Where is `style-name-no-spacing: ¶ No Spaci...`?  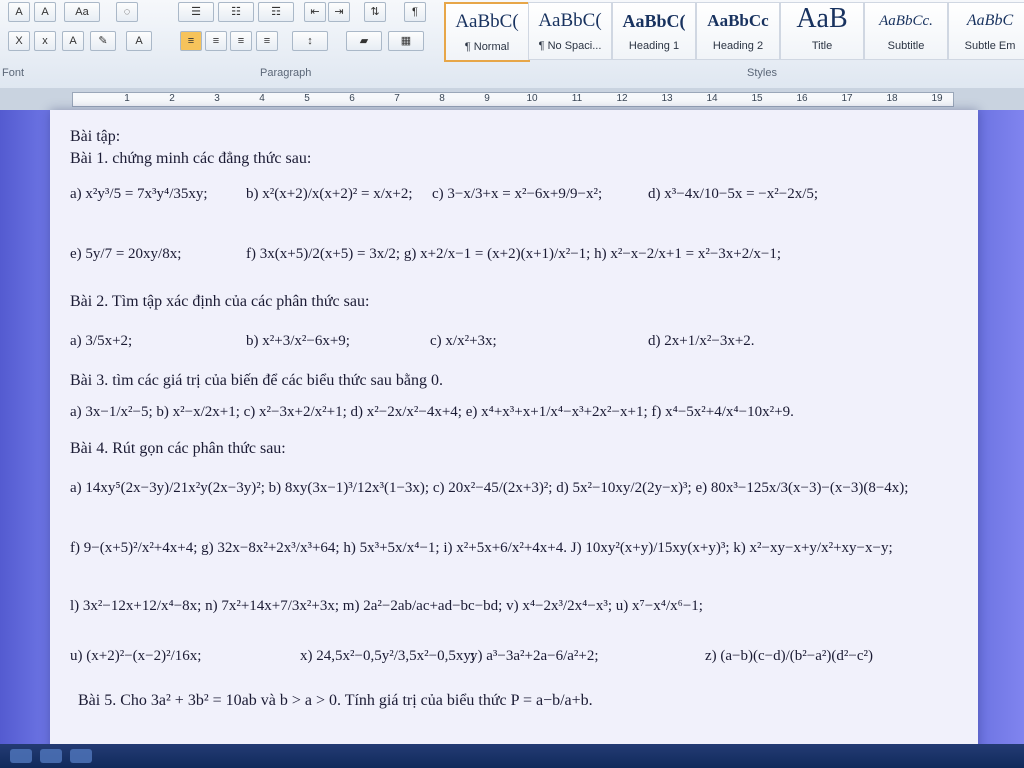 style-name-no-spacing: ¶ No Spaci... is located at coordinates (570, 46).